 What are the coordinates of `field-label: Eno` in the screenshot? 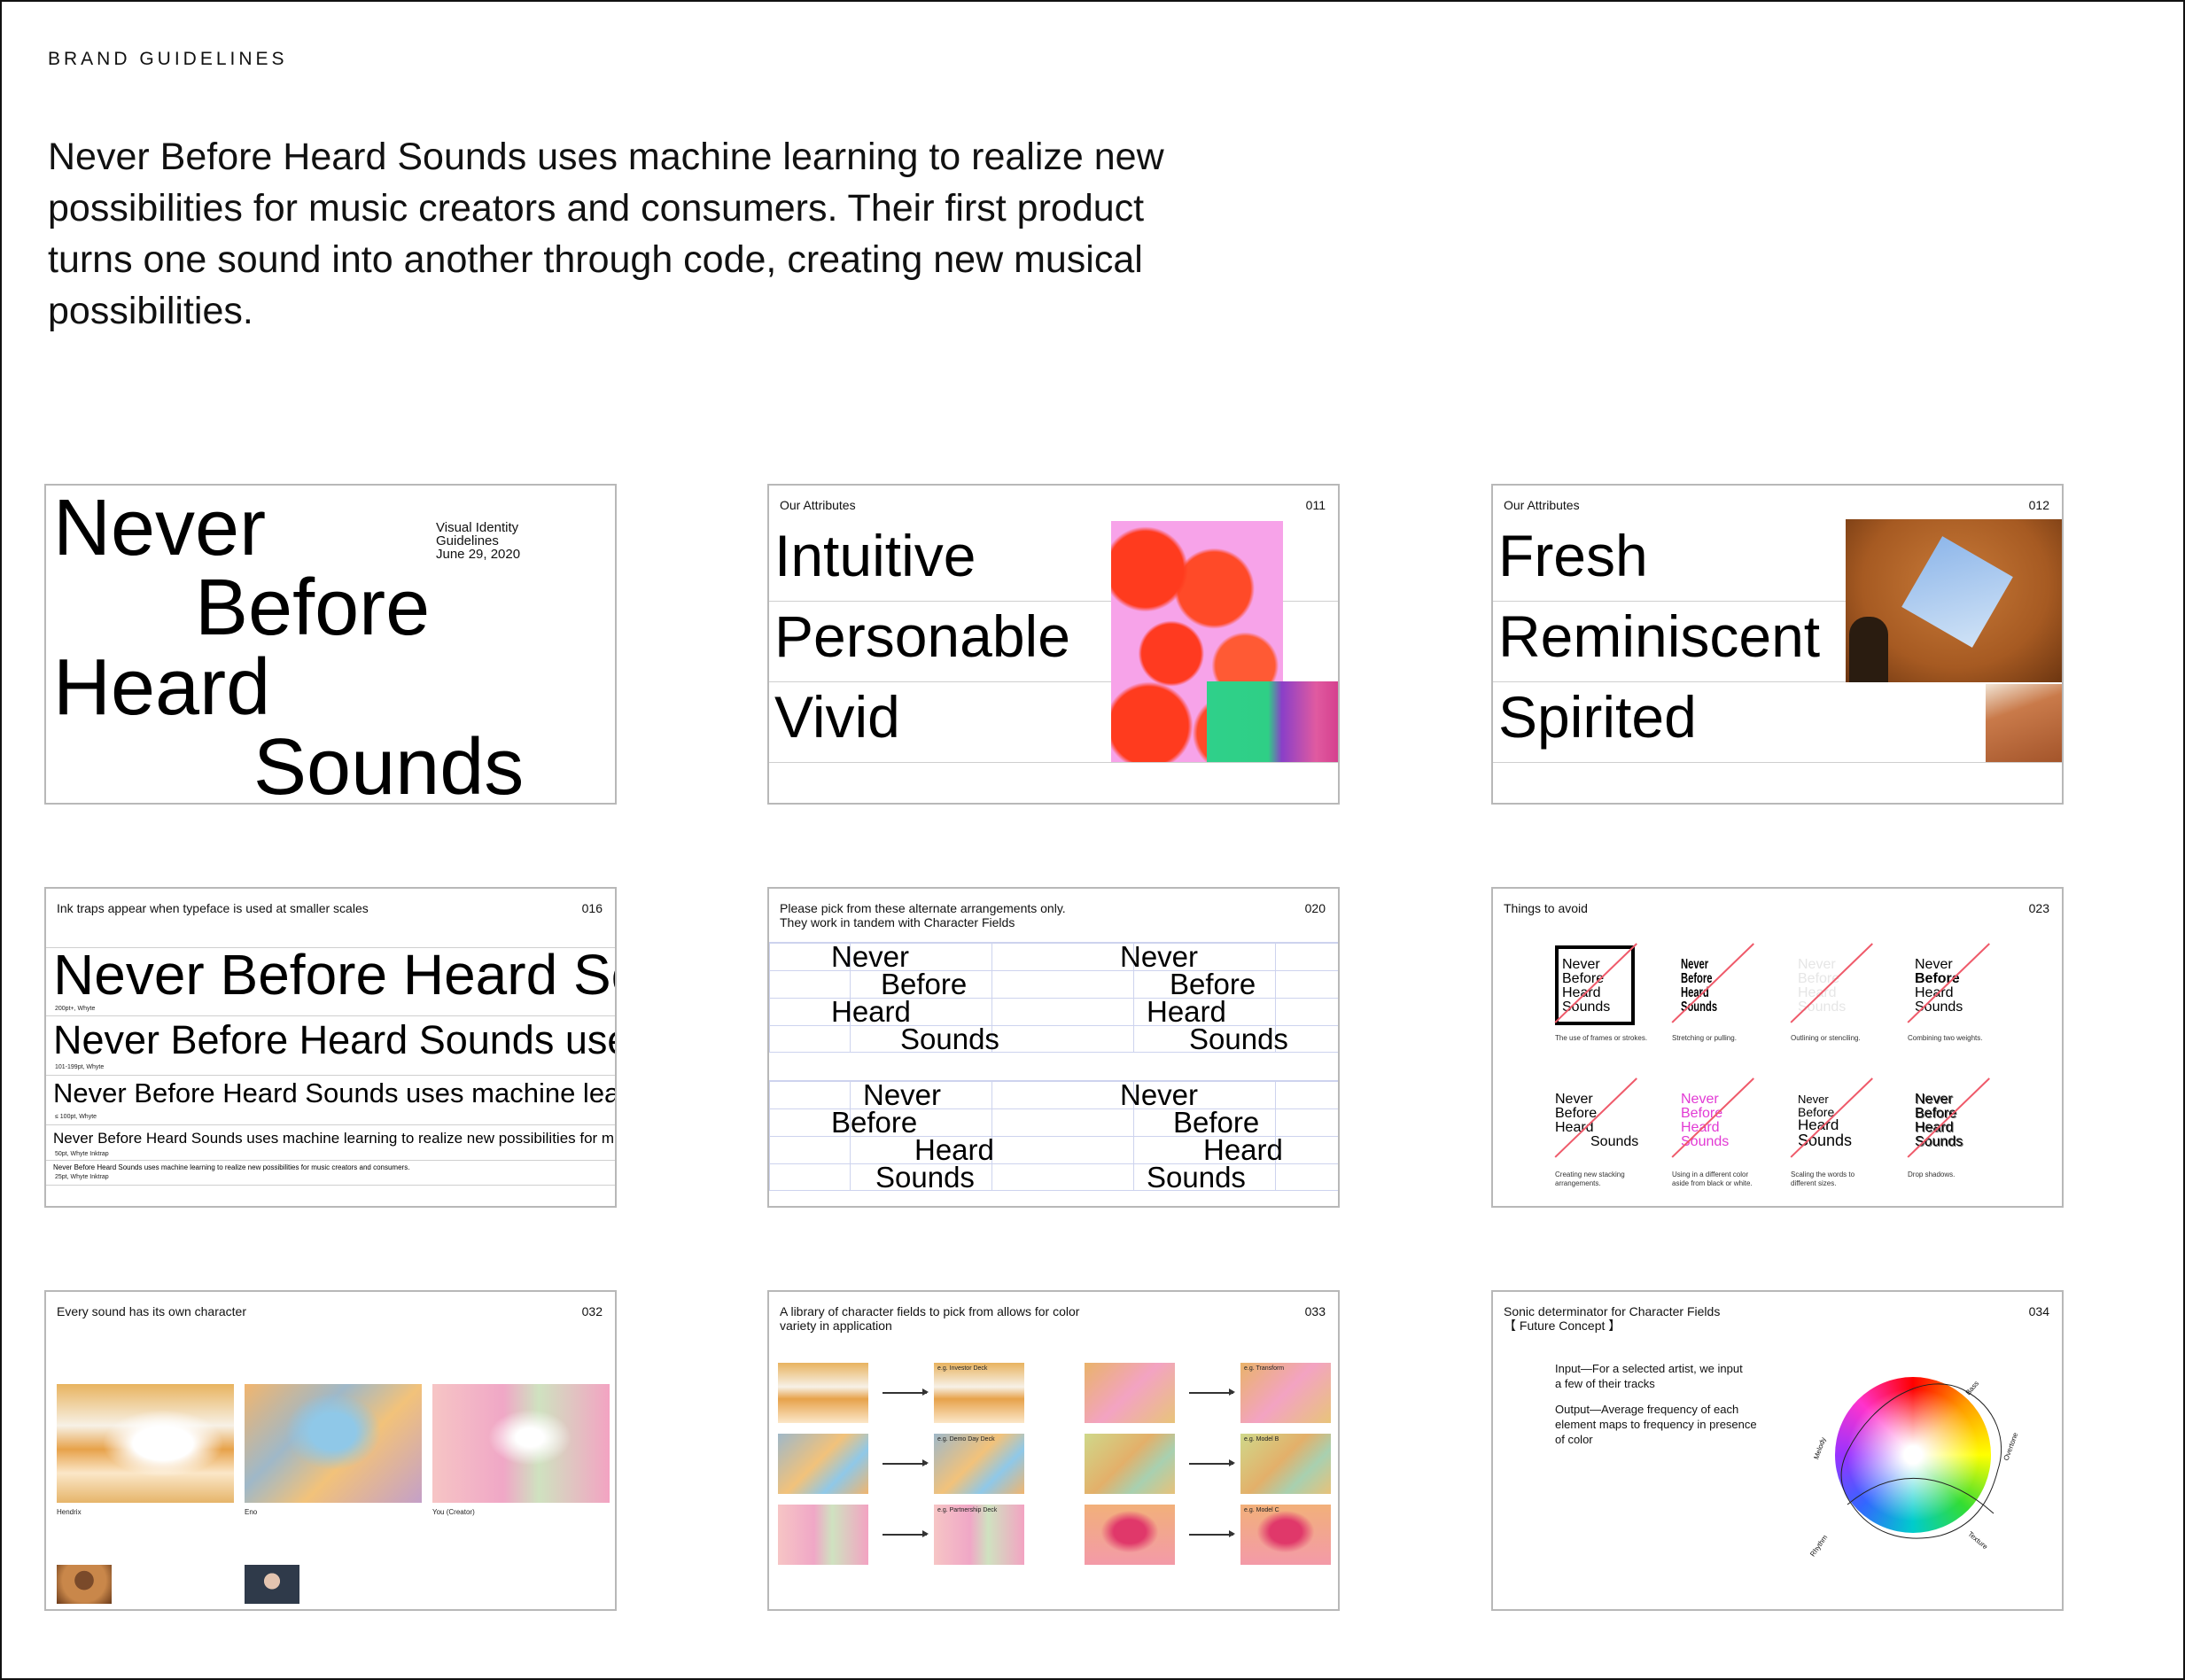 It's located at (251, 1512).